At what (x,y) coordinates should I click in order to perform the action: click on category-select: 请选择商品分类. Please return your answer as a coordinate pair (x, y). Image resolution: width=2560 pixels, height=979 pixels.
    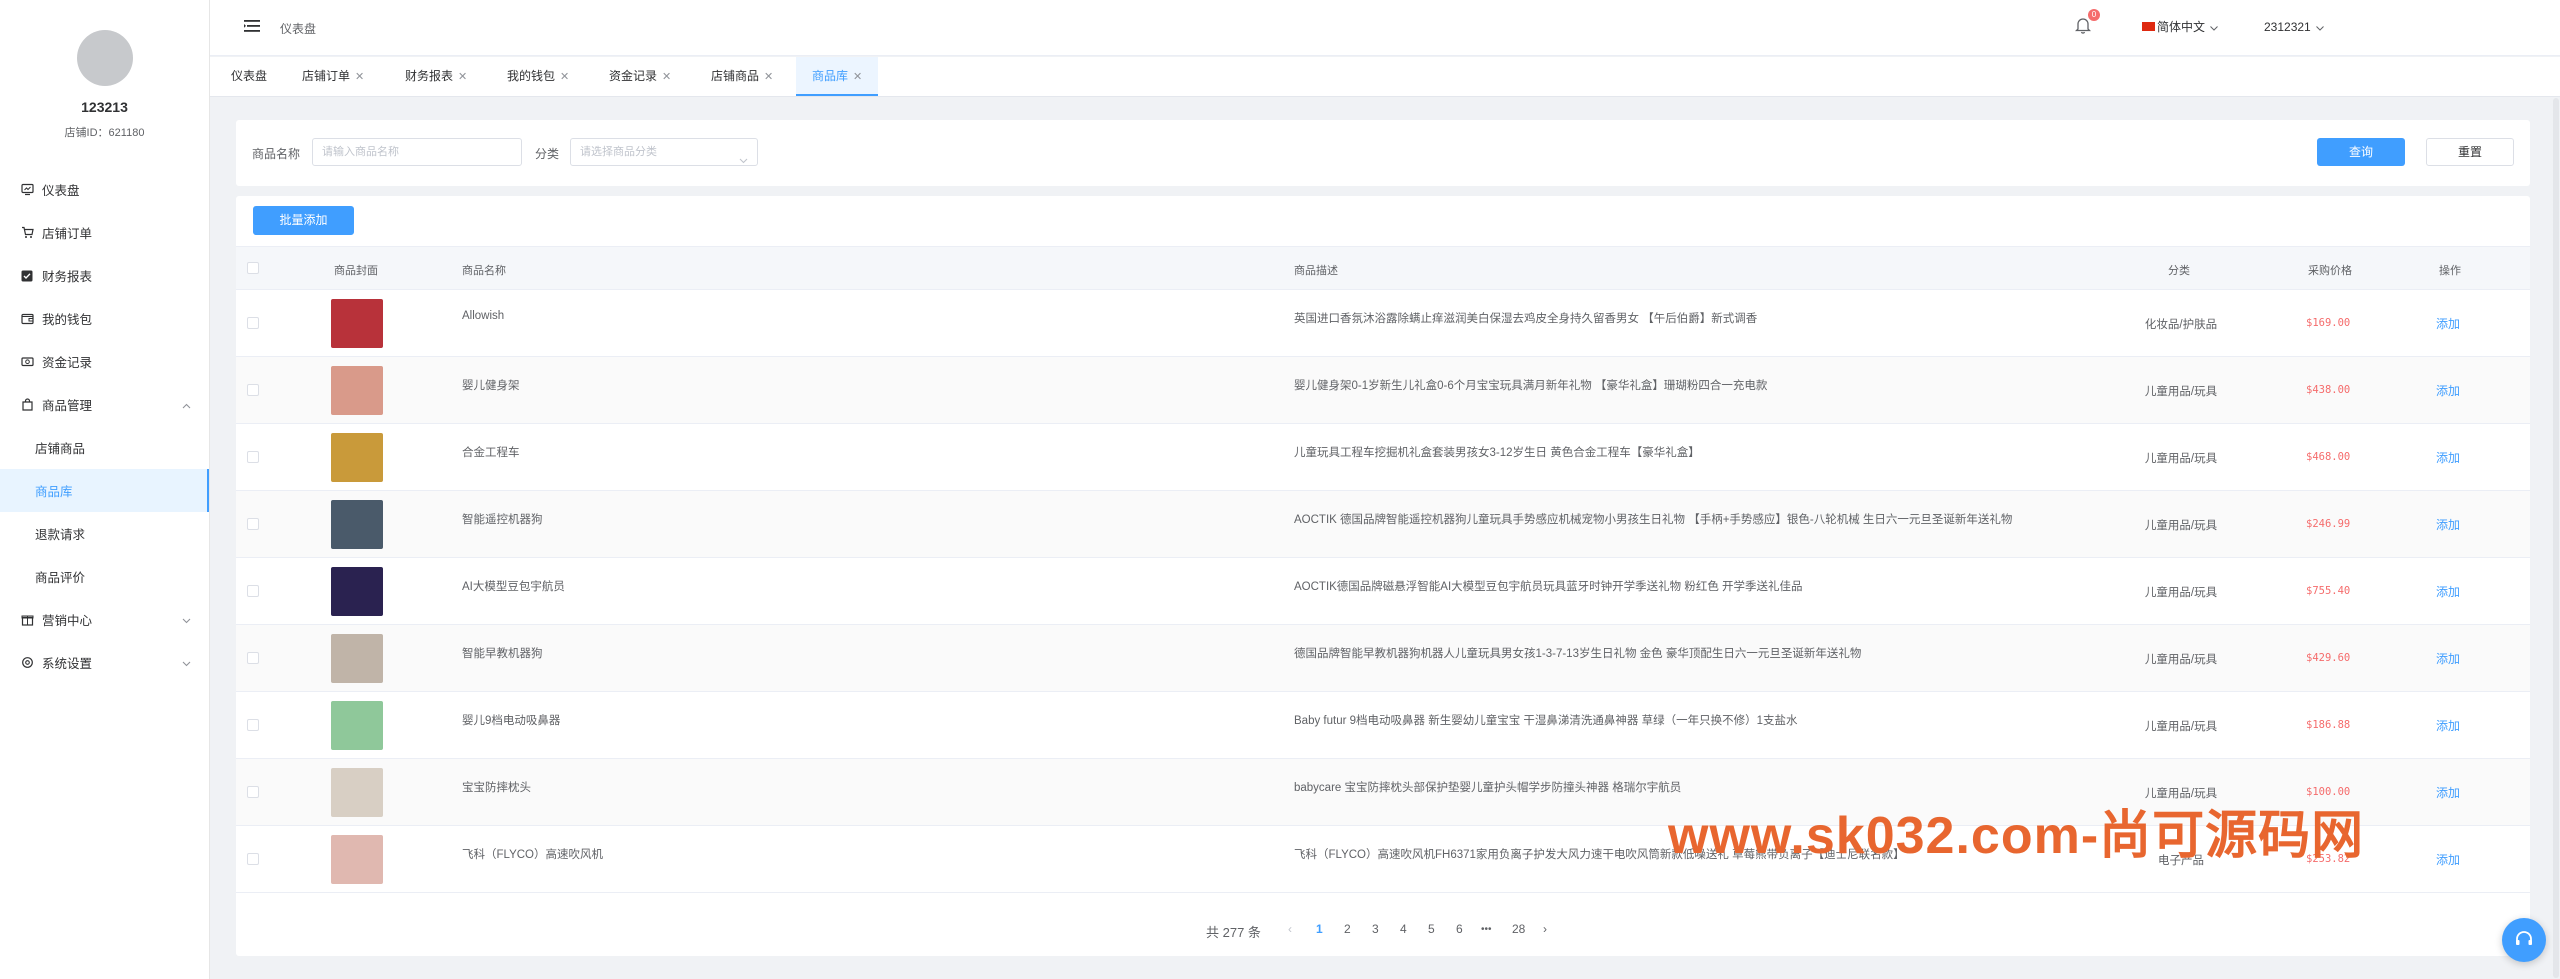
    Looking at the image, I should click on (664, 152).